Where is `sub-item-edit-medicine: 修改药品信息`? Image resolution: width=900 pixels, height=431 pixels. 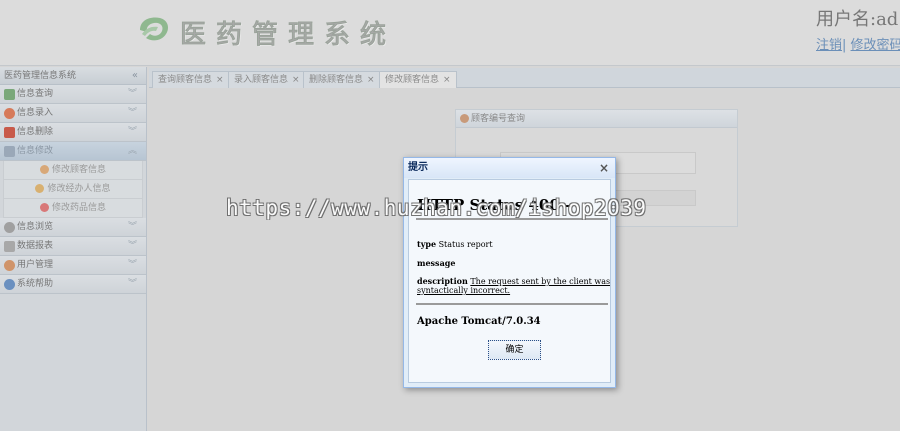
sub-item-edit-medicine: 修改药品信息 is located at coordinates (73, 208).